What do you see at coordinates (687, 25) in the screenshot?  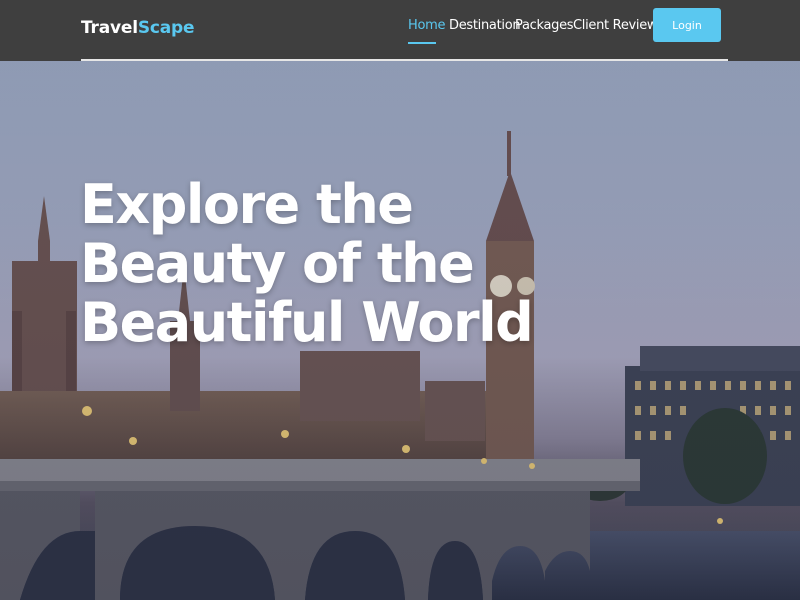 I see `login-button: Login` at bounding box center [687, 25].